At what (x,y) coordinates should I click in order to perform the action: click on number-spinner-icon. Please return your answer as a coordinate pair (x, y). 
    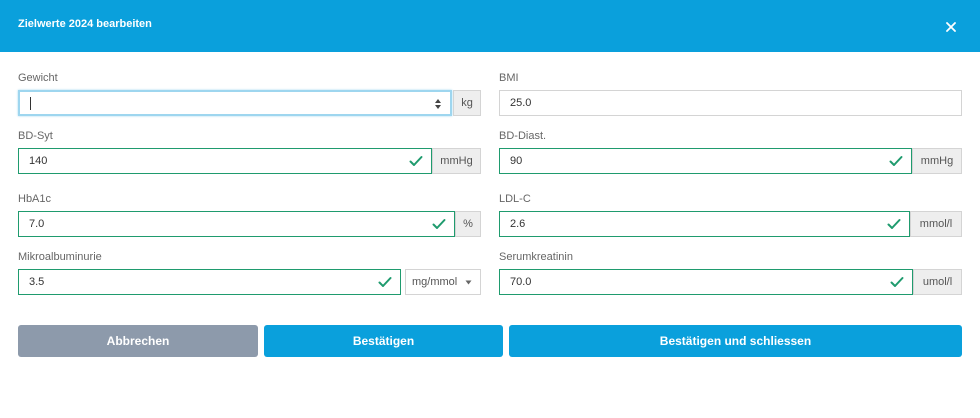
    Looking at the image, I should click on (438, 104).